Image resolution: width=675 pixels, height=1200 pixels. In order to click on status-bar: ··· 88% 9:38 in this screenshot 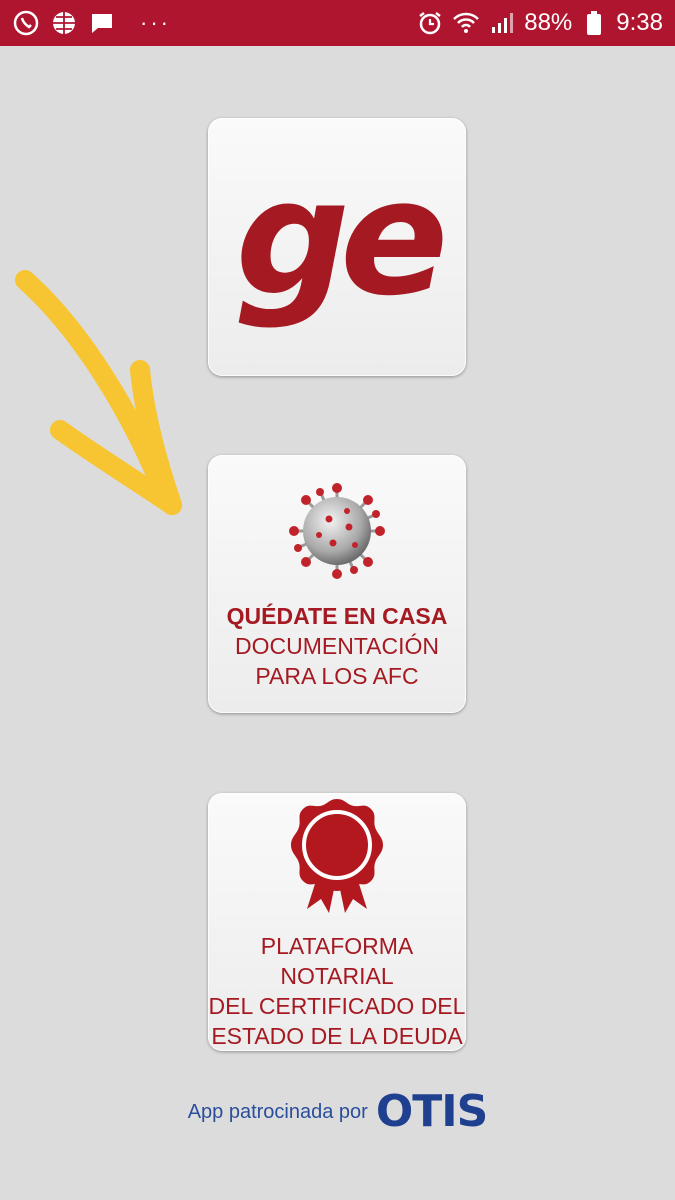, I will do `click(337, 23)`.